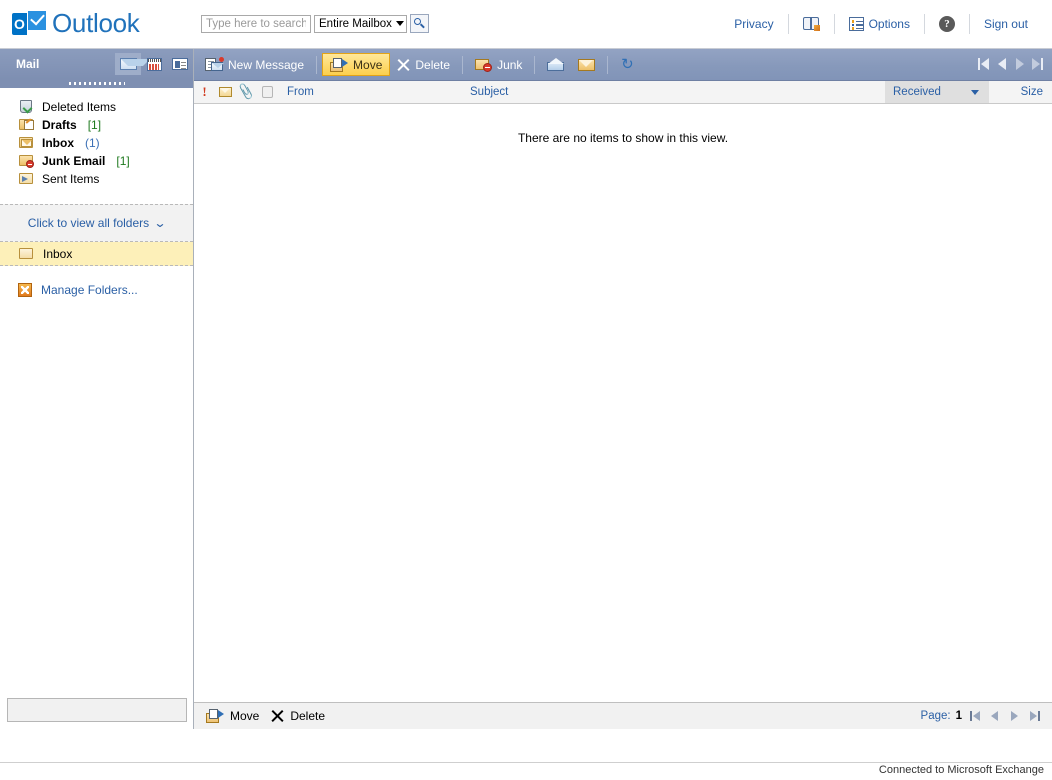 This screenshot has height=780, width=1052. I want to click on search-scope-select: Entire Mailbox, so click(360, 23).